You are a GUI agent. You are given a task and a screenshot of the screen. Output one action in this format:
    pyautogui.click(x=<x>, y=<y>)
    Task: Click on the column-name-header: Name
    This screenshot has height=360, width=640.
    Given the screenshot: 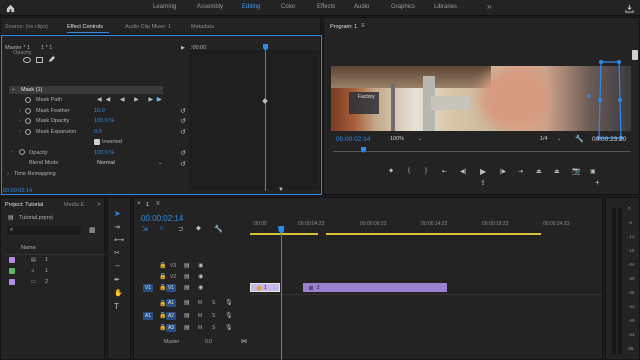 What is the action you would take?
    pyautogui.click(x=28, y=248)
    